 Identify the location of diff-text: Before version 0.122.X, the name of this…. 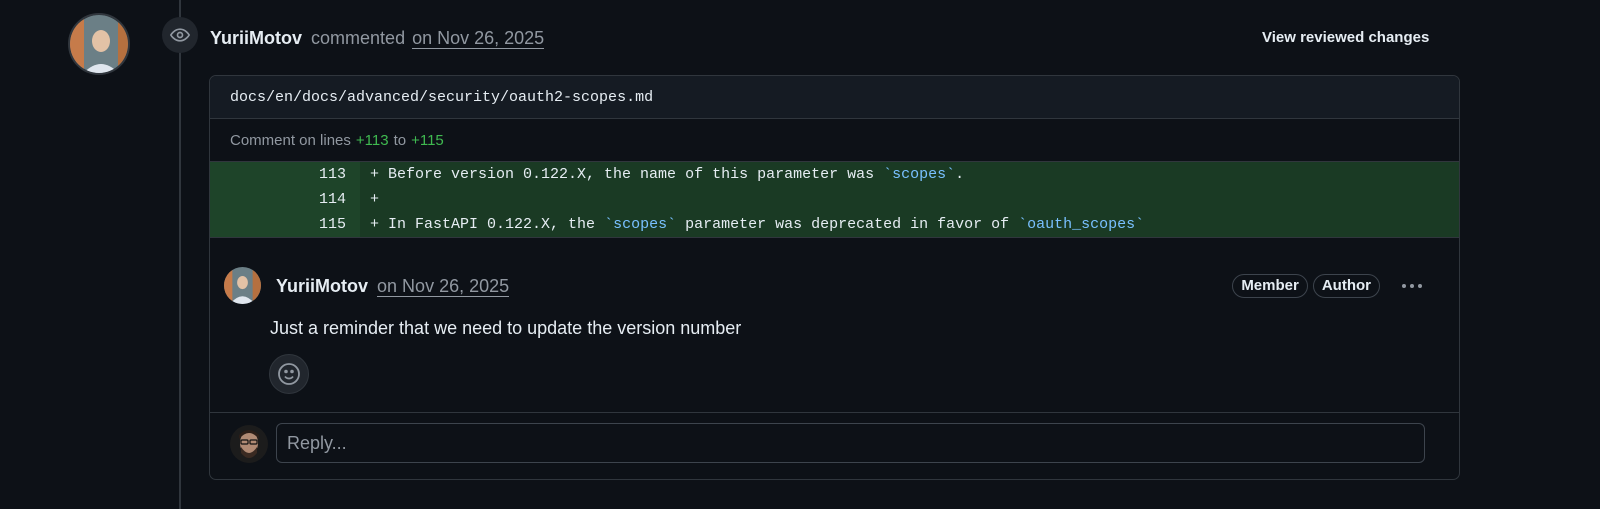
(636, 174).